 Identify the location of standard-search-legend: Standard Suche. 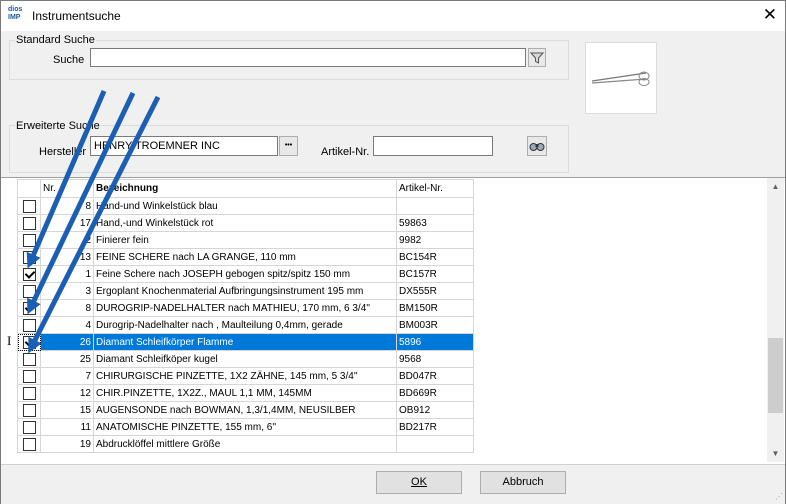
(55, 40).